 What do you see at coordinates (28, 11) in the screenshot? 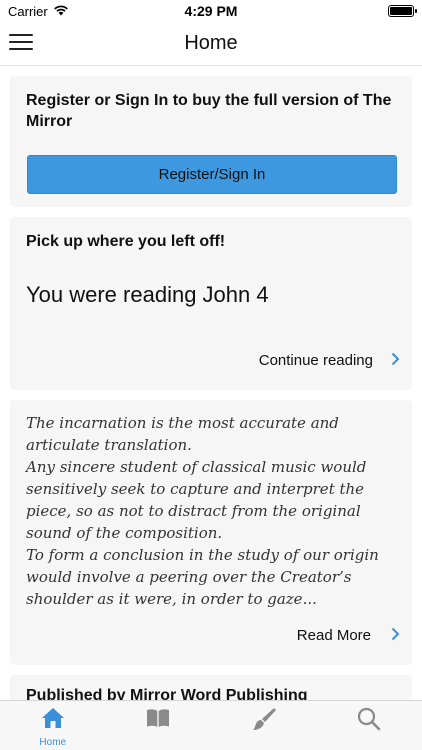
I see `carrier-label: Carrier` at bounding box center [28, 11].